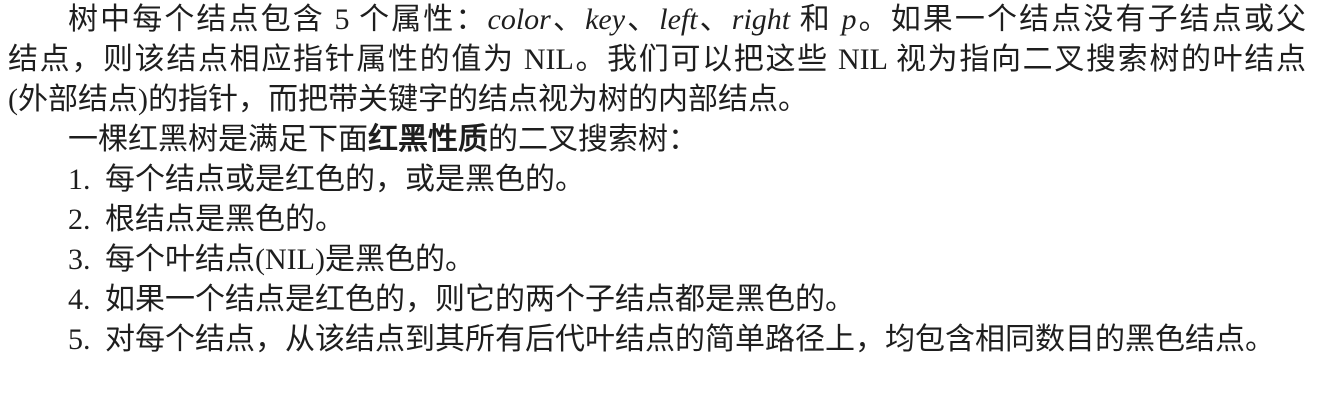 This screenshot has width=1318, height=403. Describe the element at coordinates (657, 180) in the screenshot. I see `property-item-1: 1. 每个结点或是红色的，或是黑色的。` at that location.